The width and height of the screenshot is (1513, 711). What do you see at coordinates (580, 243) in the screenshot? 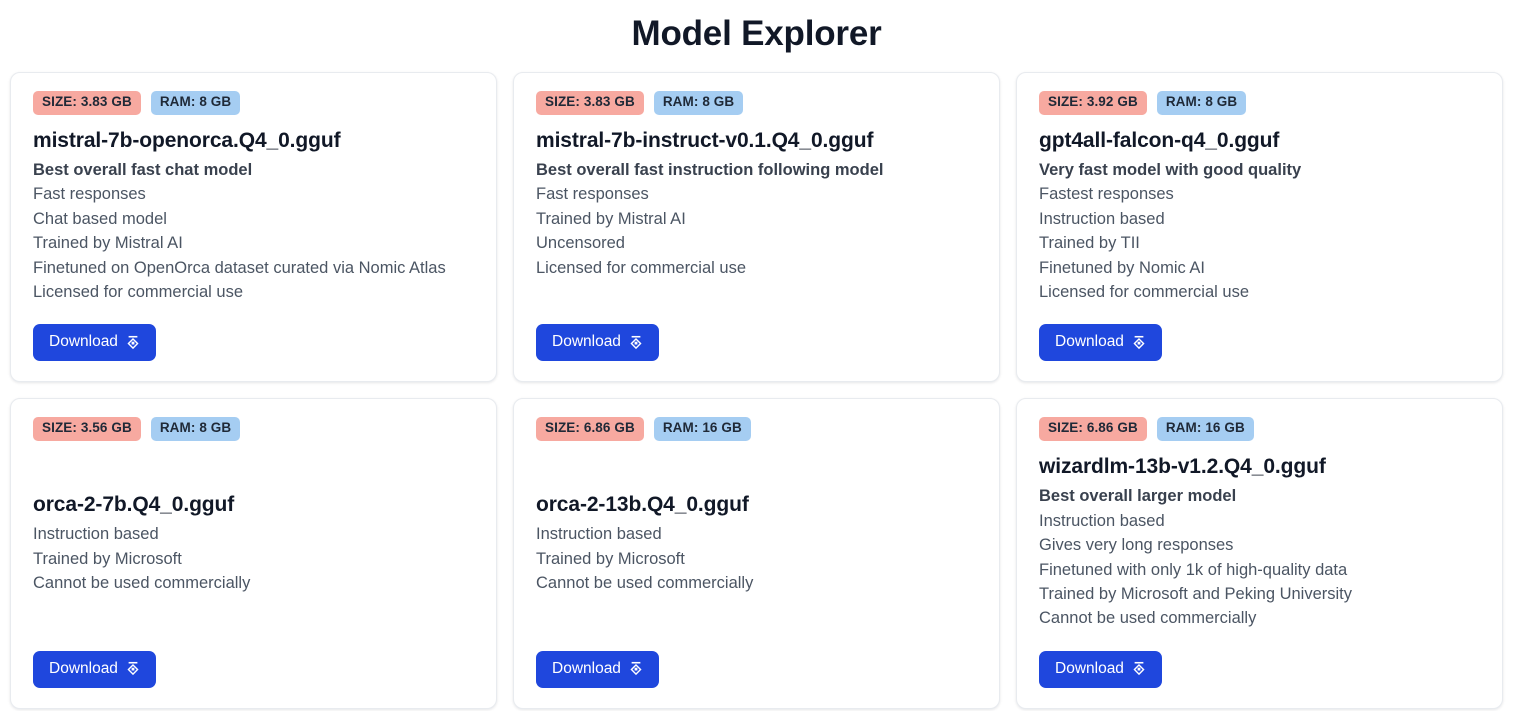
I see `model-detail-line: Uncensored` at bounding box center [580, 243].